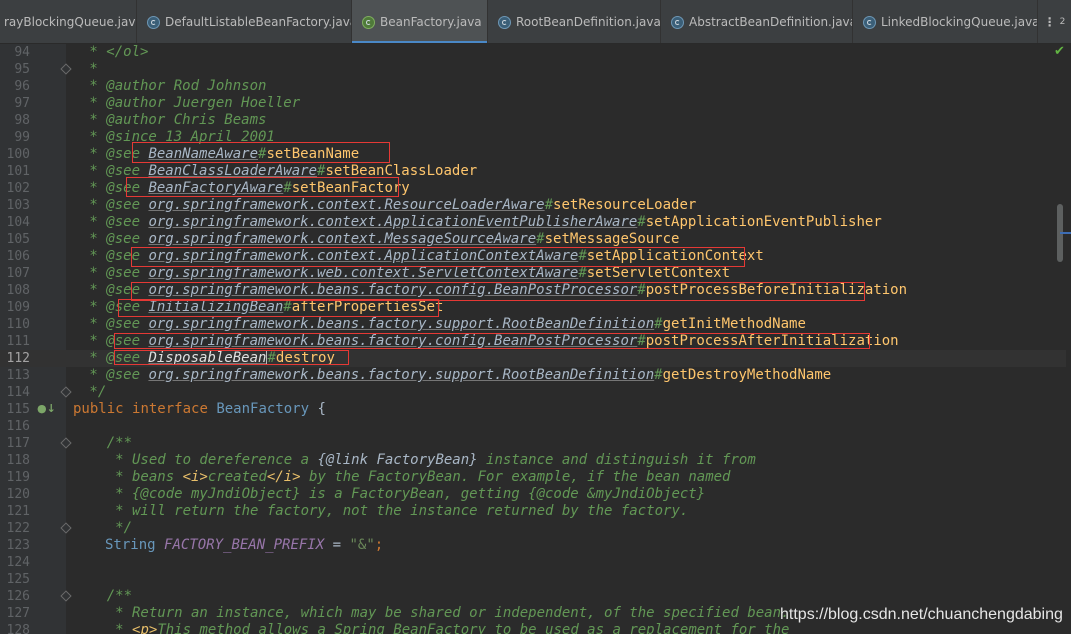 Image resolution: width=1071 pixels, height=634 pixels. What do you see at coordinates (18, 613) in the screenshot?
I see `line-number: 127` at bounding box center [18, 613].